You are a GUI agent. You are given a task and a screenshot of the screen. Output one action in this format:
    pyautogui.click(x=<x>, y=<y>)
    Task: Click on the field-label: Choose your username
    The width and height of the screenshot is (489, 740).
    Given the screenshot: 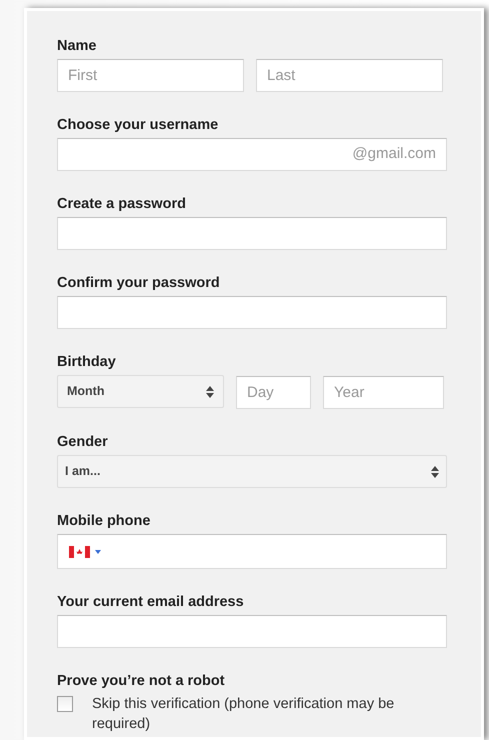 What is the action you would take?
    pyautogui.click(x=138, y=125)
    